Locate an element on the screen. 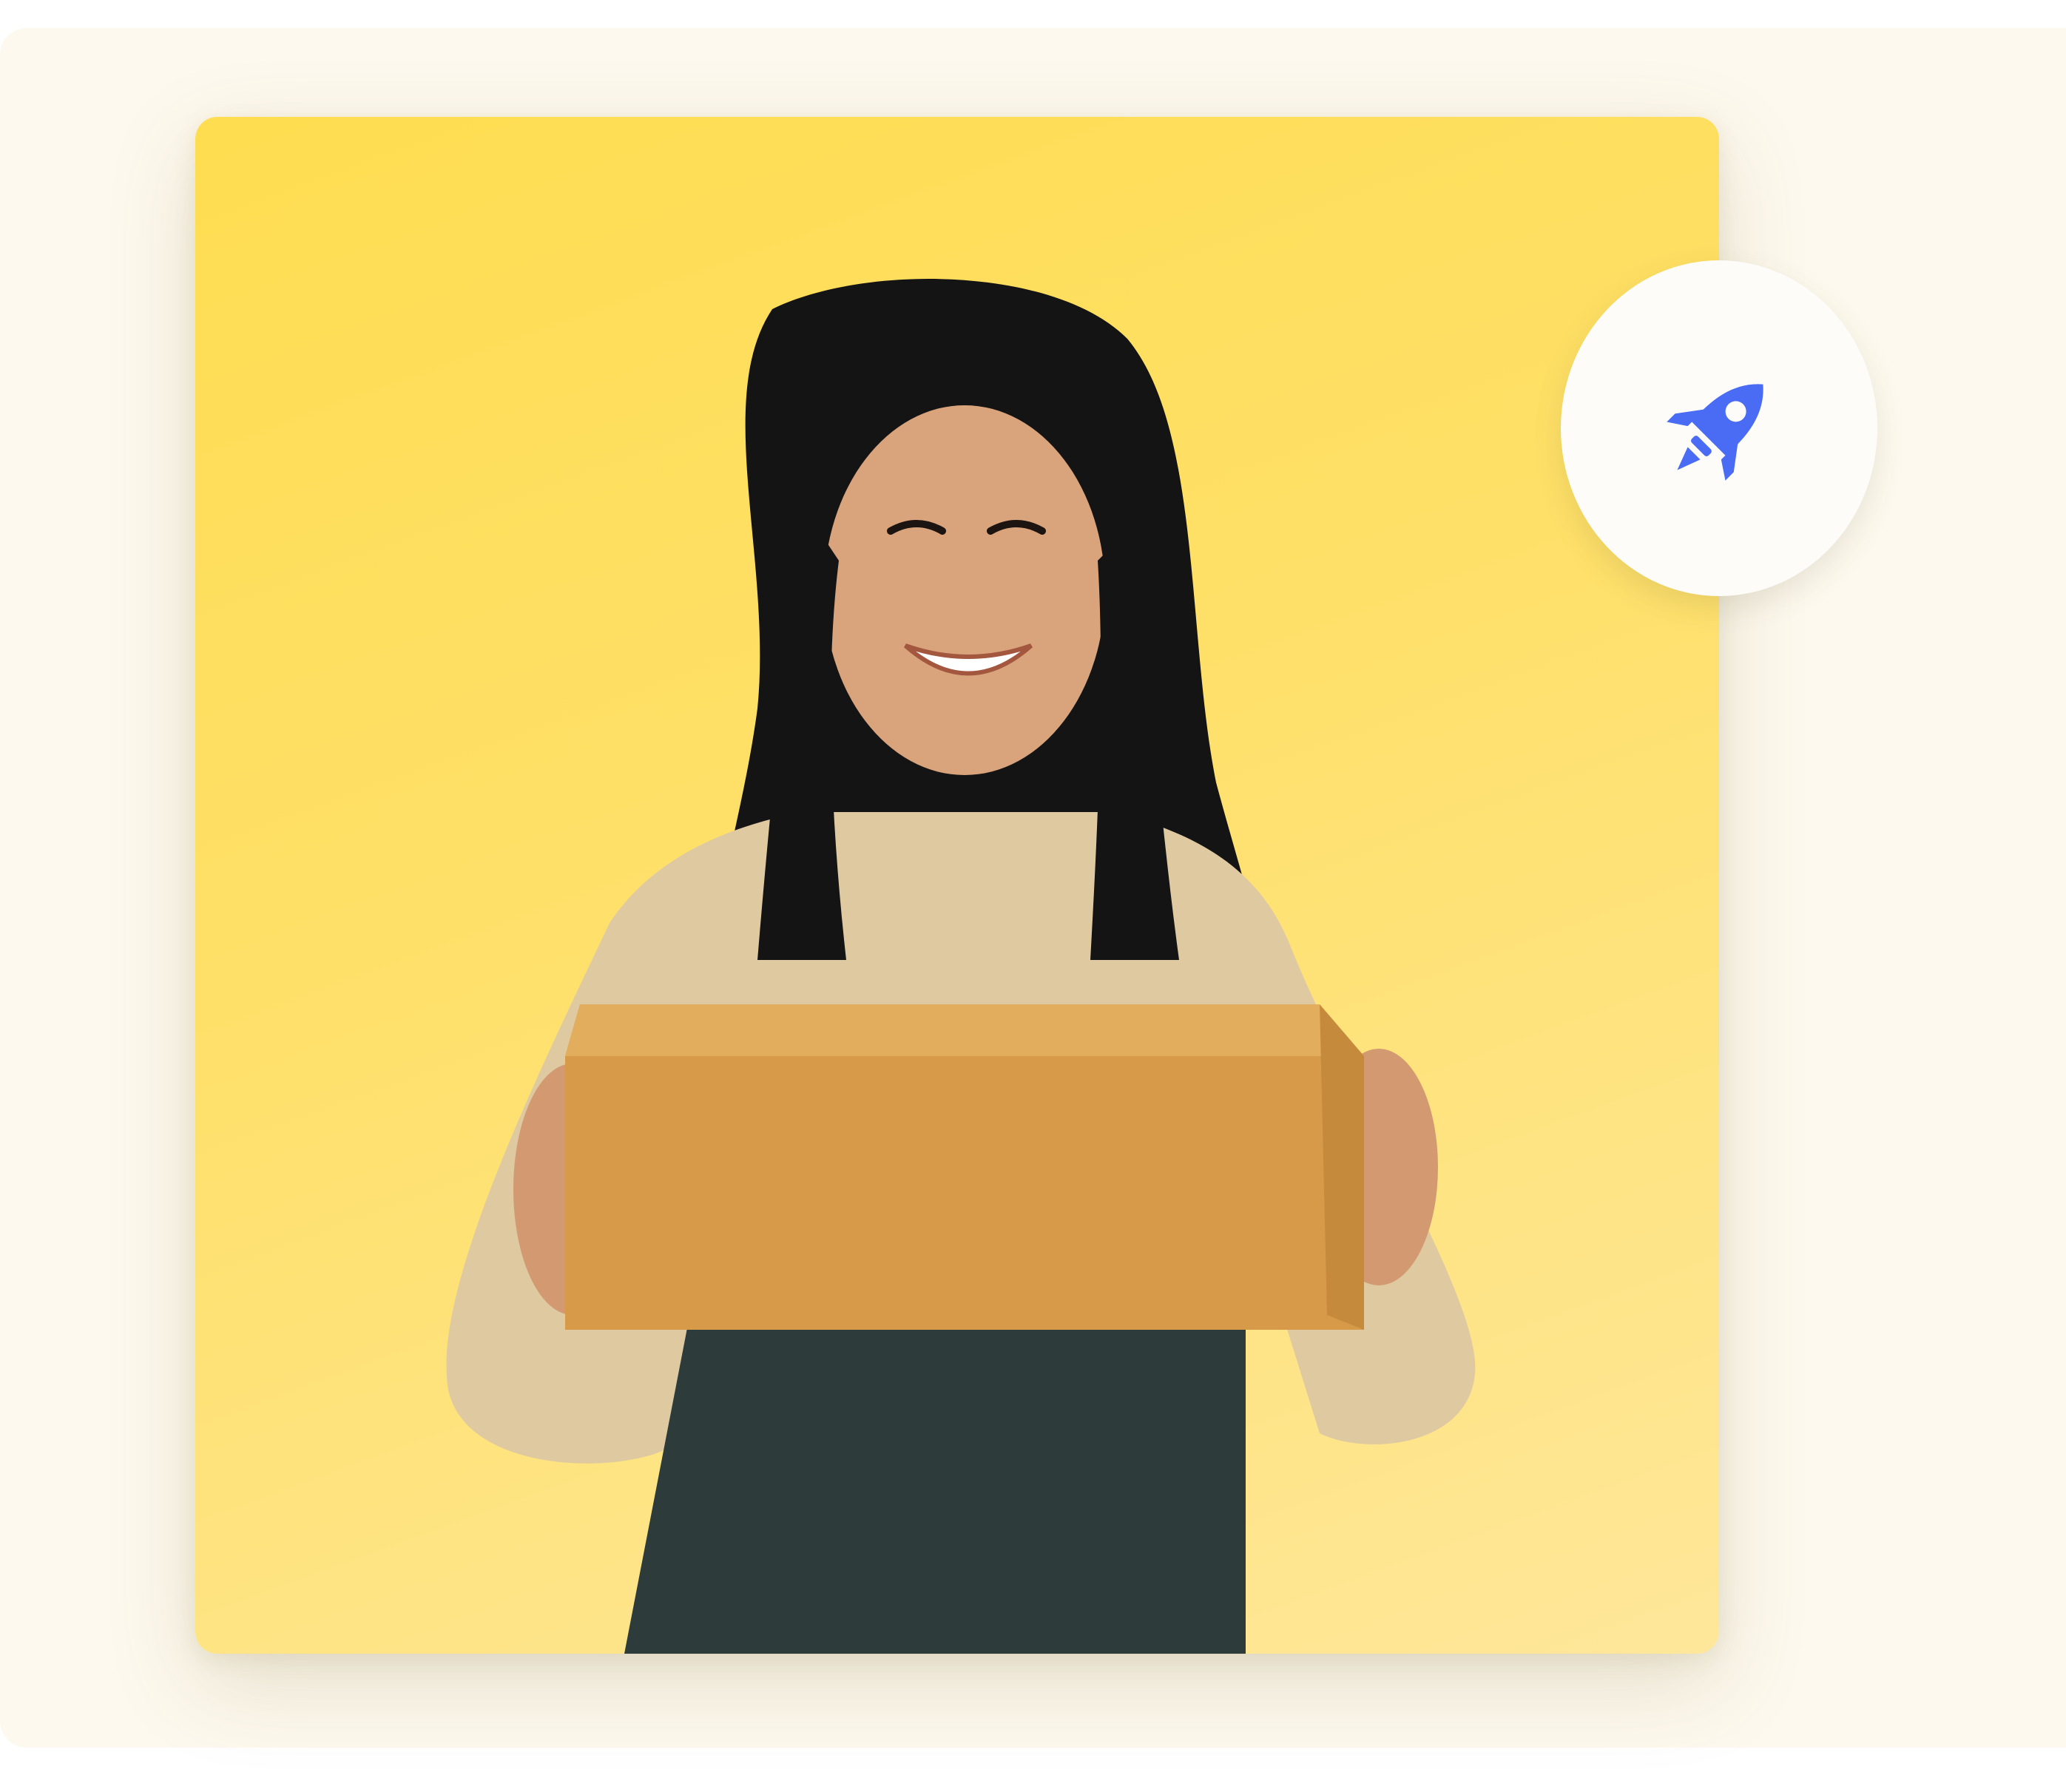 The image size is (2066, 1792). rocket-badge is located at coordinates (1719, 428).